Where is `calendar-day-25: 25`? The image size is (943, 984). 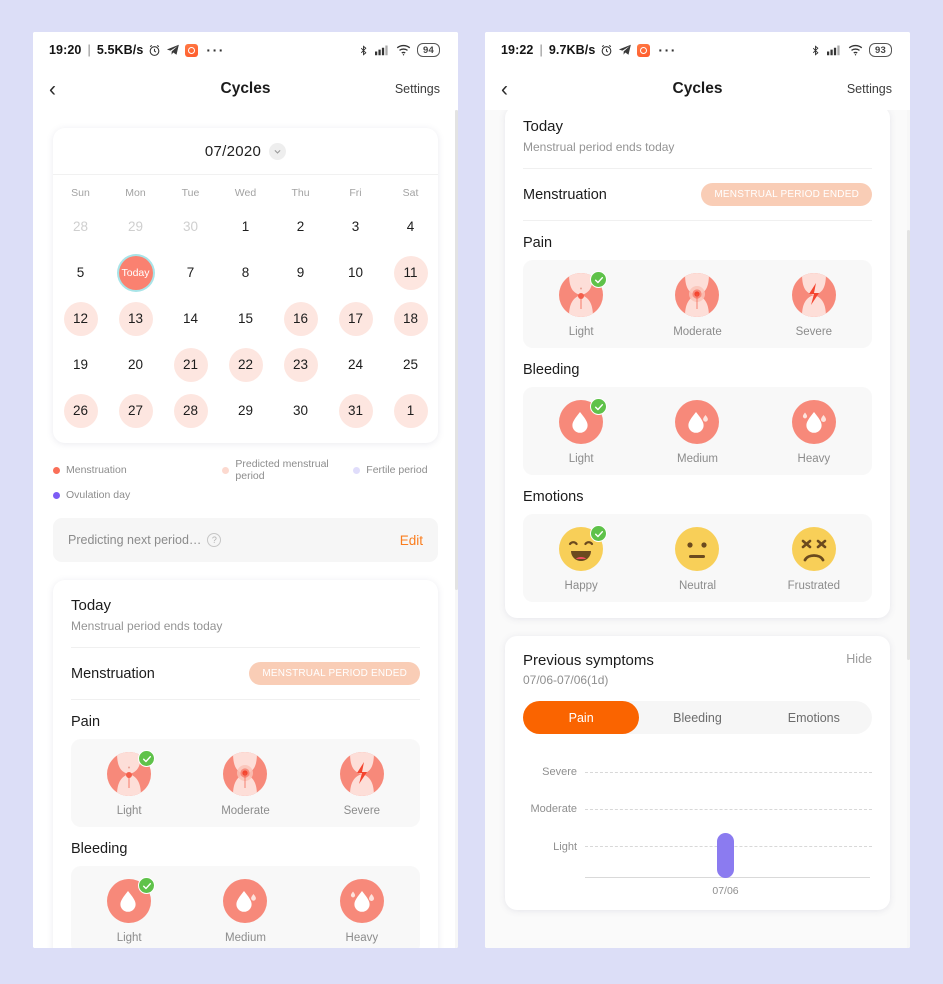
calendar-day-25: 25 is located at coordinates (411, 365).